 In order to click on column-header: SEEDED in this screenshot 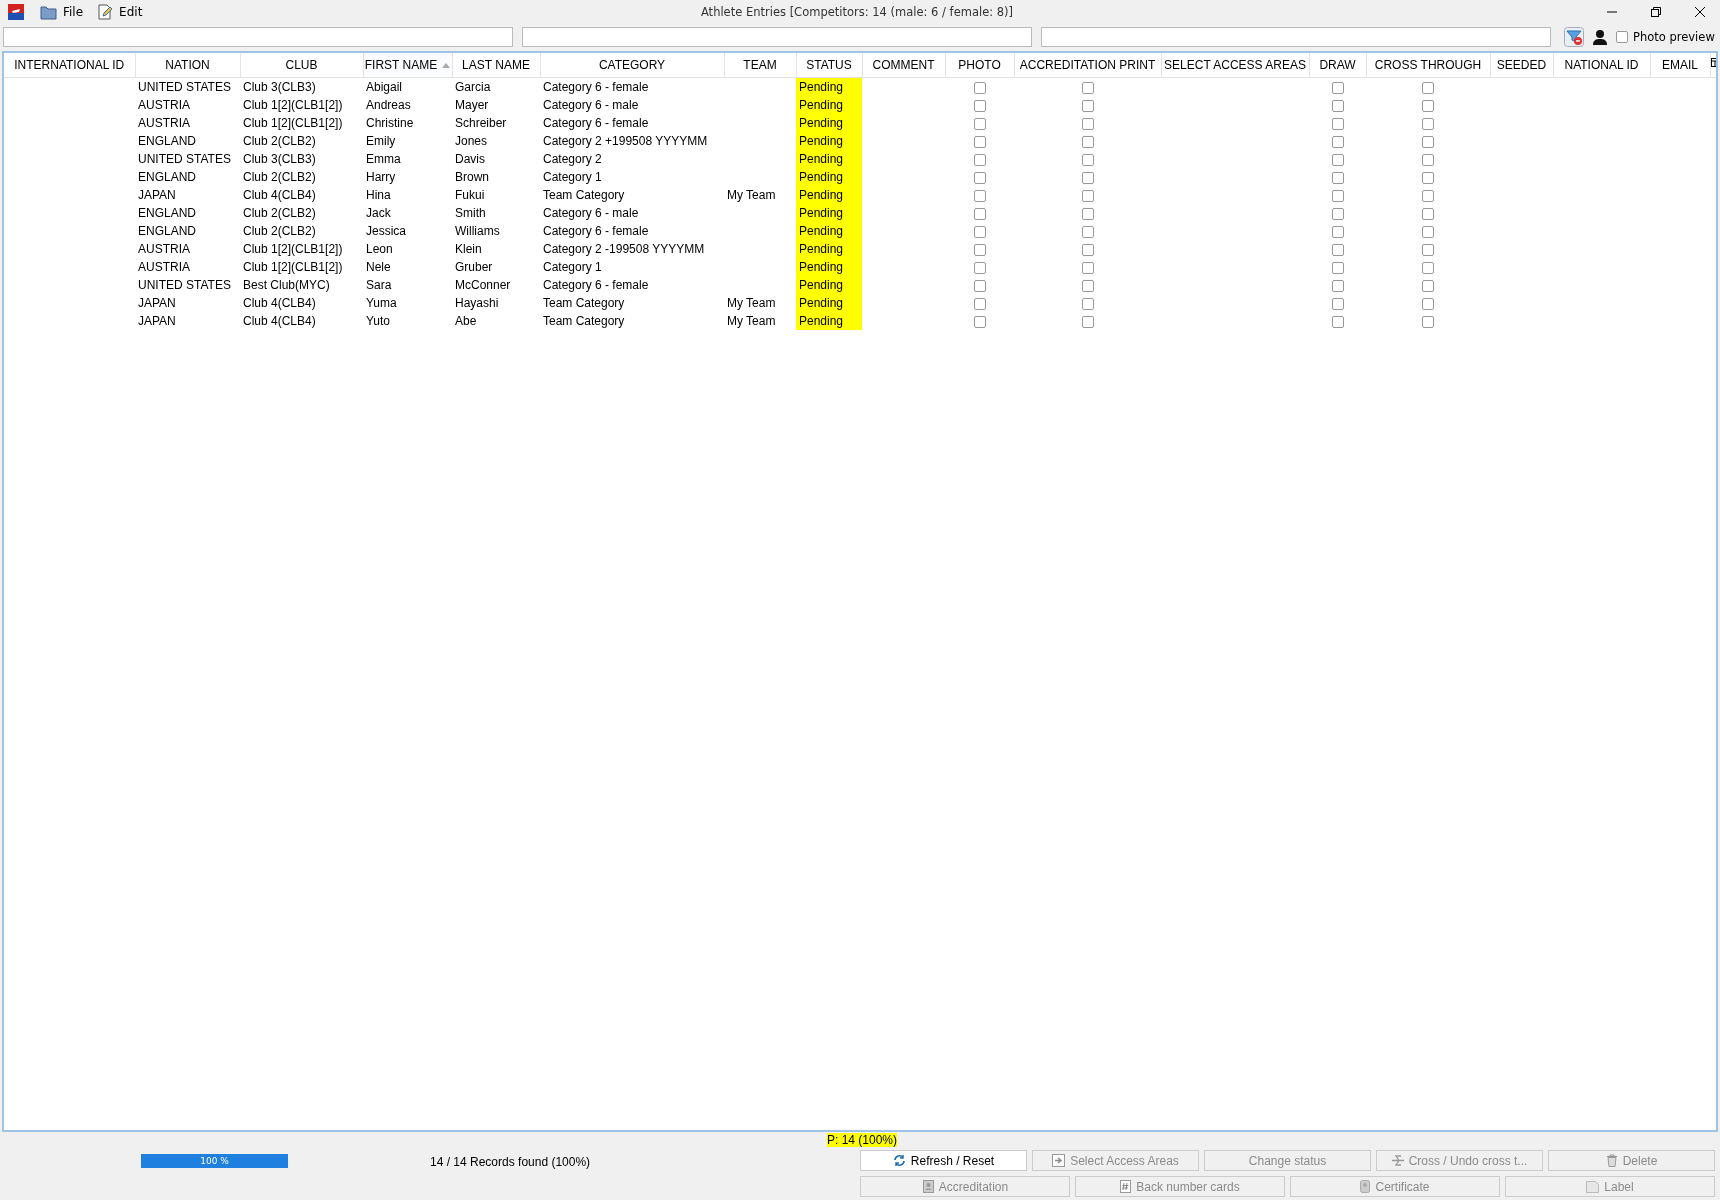, I will do `click(1521, 65)`.